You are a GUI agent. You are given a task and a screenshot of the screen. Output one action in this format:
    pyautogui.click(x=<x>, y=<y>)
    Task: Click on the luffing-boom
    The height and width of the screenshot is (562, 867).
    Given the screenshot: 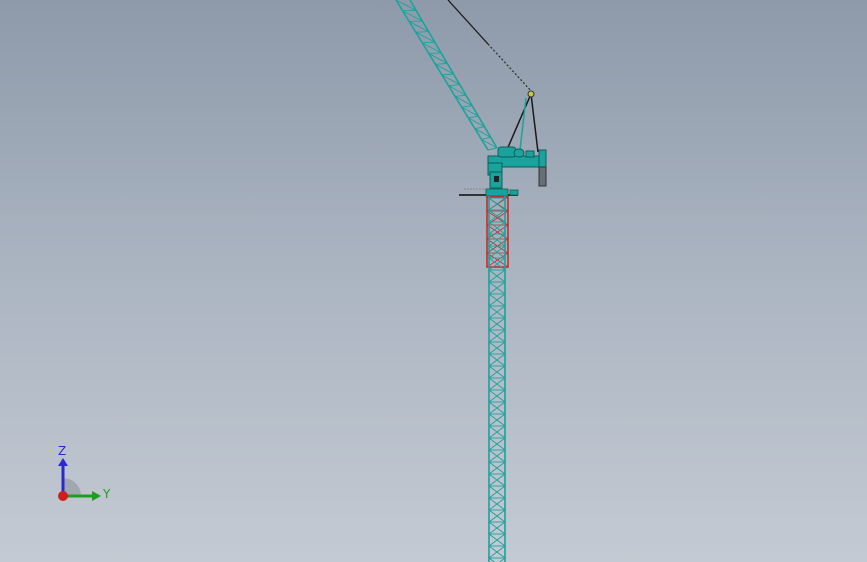 What is the action you would take?
    pyautogui.click(x=446, y=75)
    